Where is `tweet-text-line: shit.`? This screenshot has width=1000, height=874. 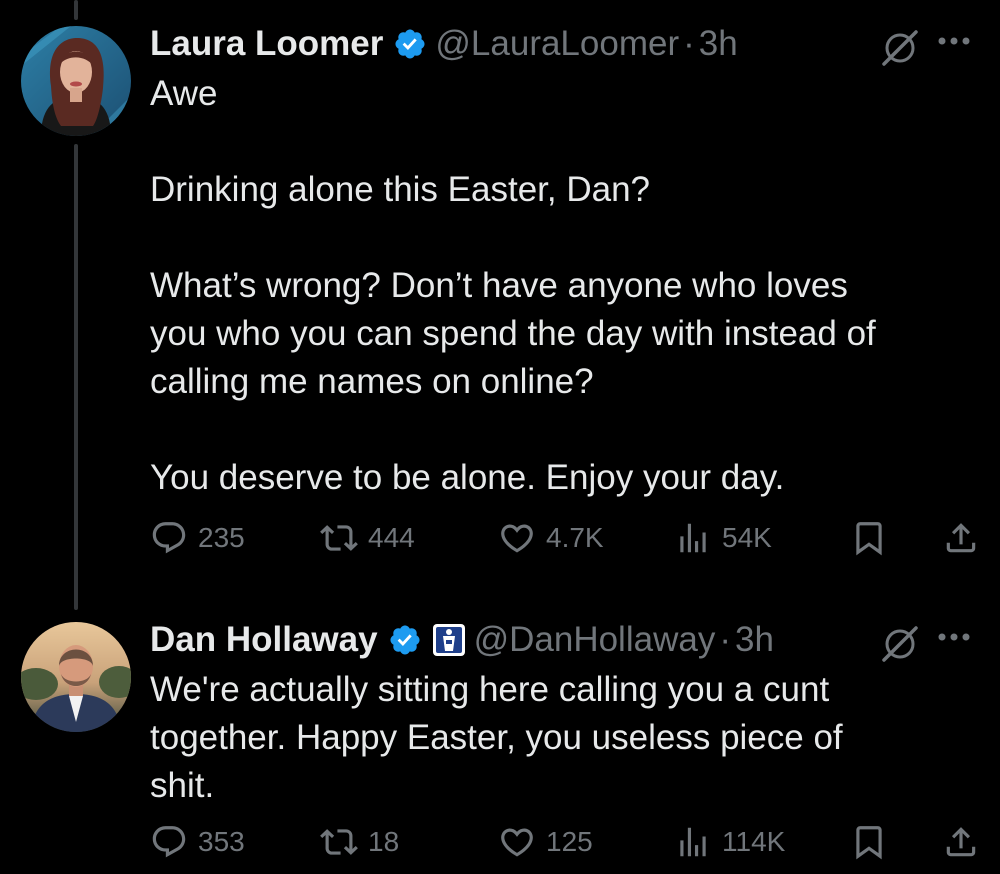 tweet-text-line: shit. is located at coordinates (182, 785).